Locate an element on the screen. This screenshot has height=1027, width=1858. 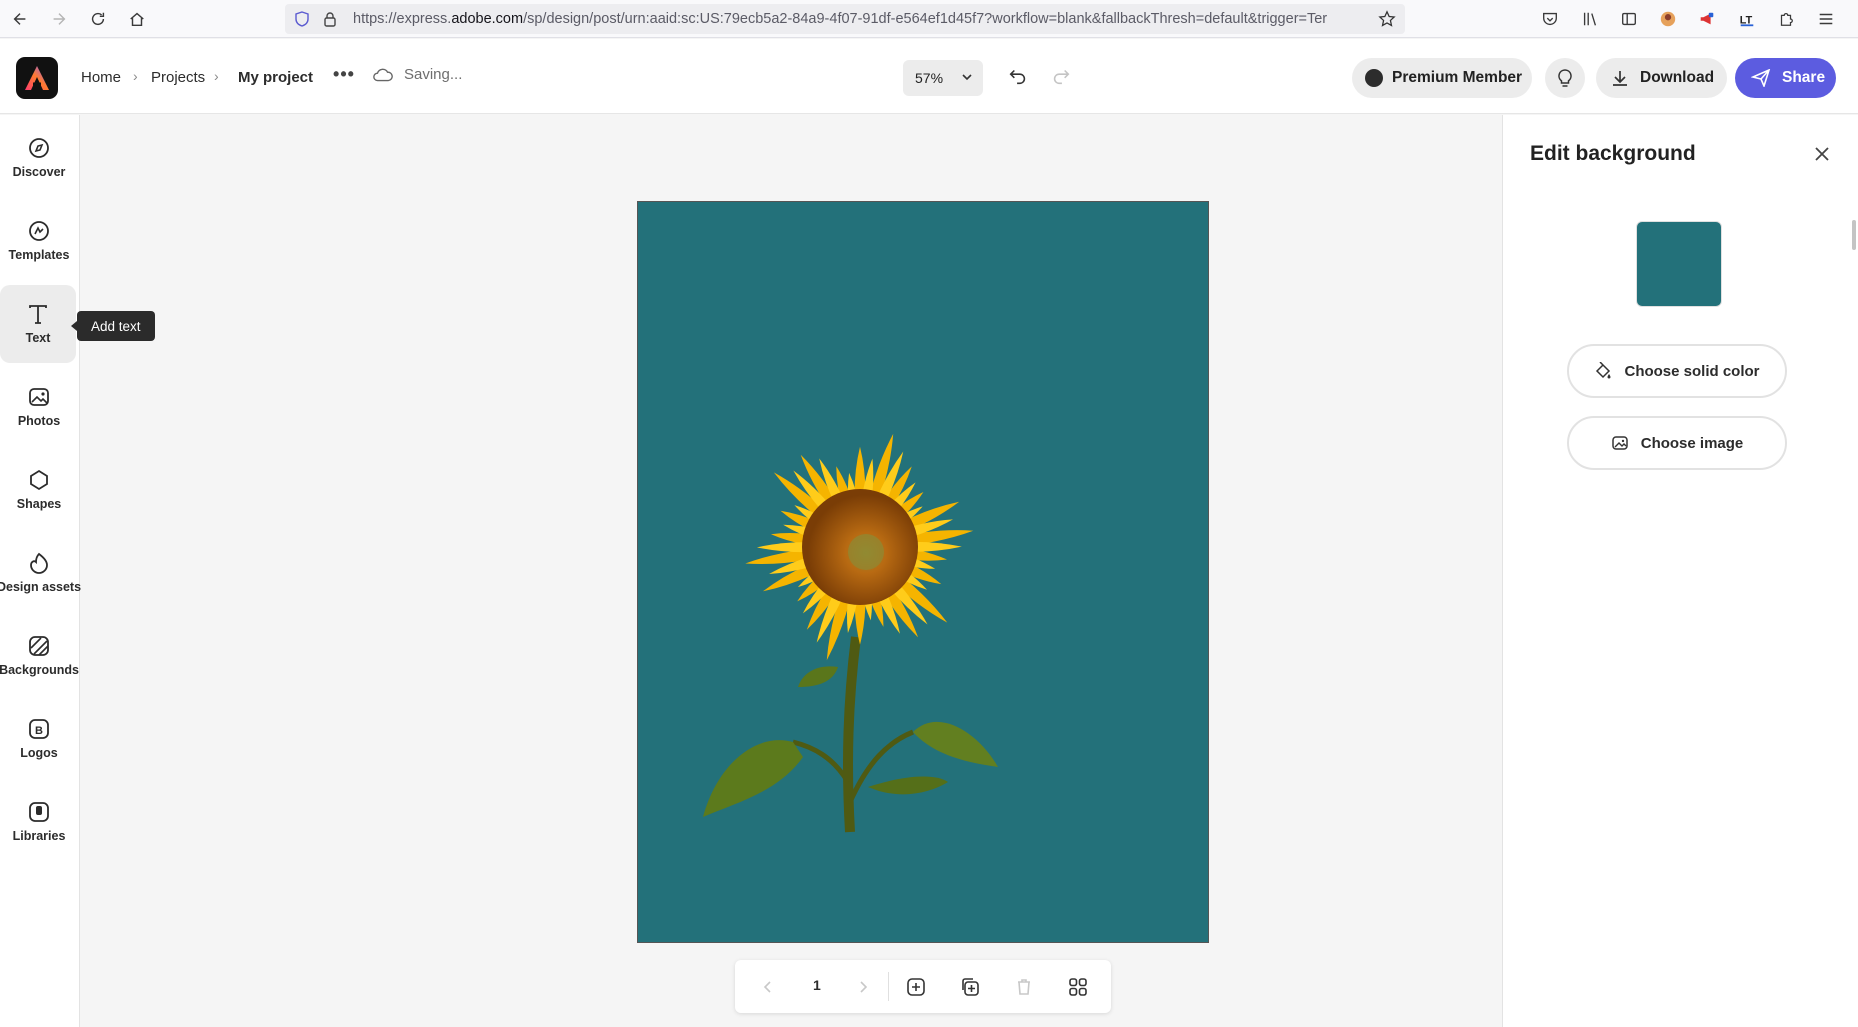
add-page-icon is located at coordinates (916, 987).